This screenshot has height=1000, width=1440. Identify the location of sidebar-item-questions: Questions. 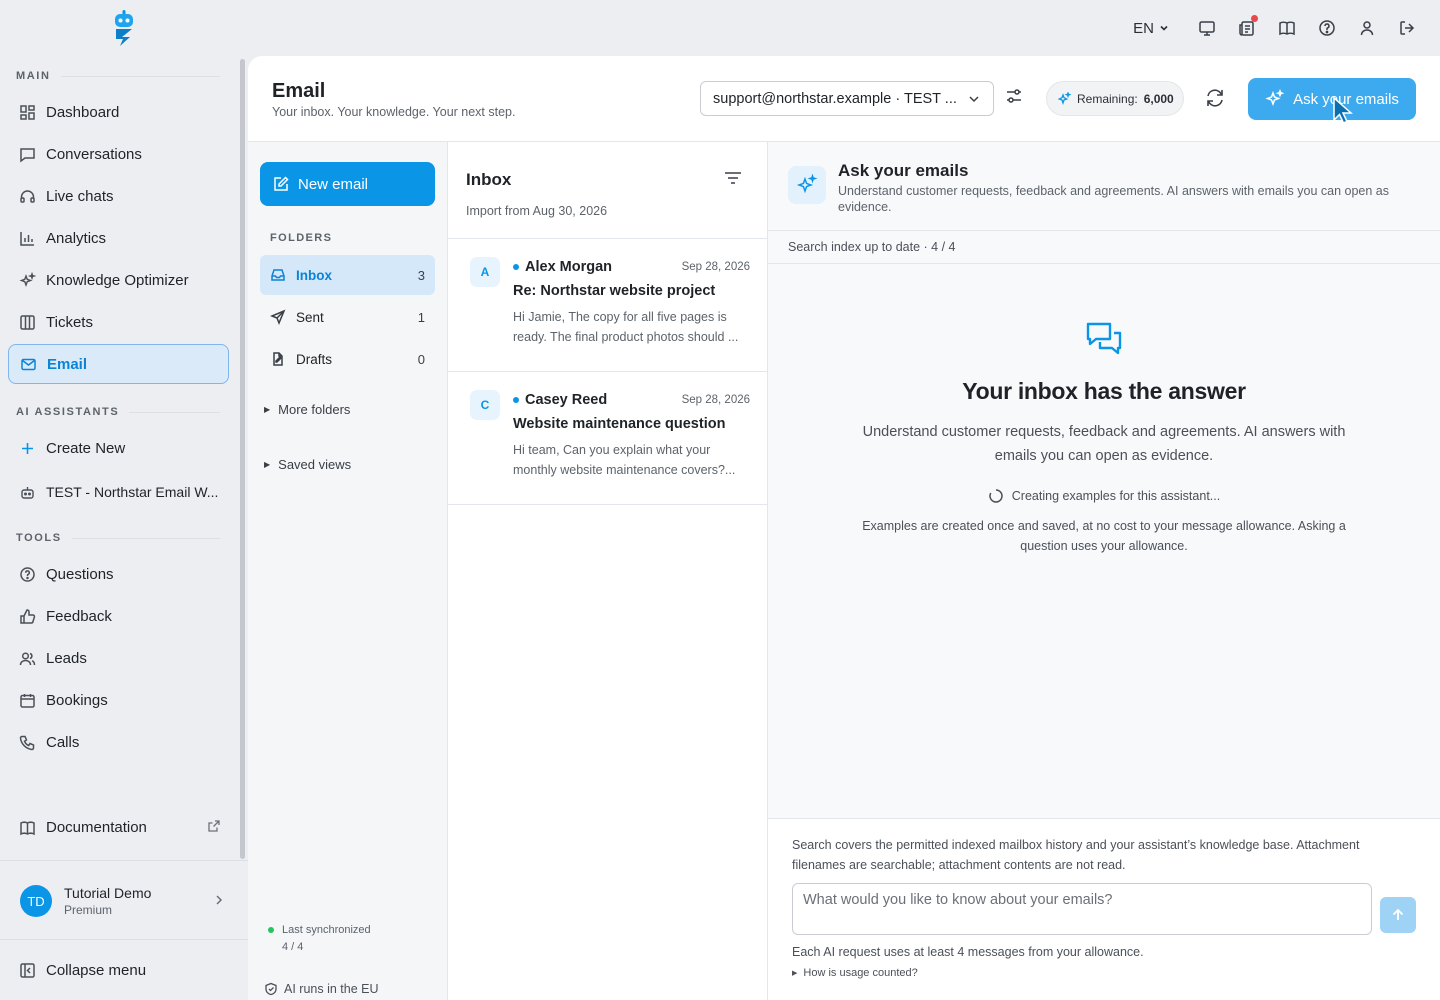
(118, 574).